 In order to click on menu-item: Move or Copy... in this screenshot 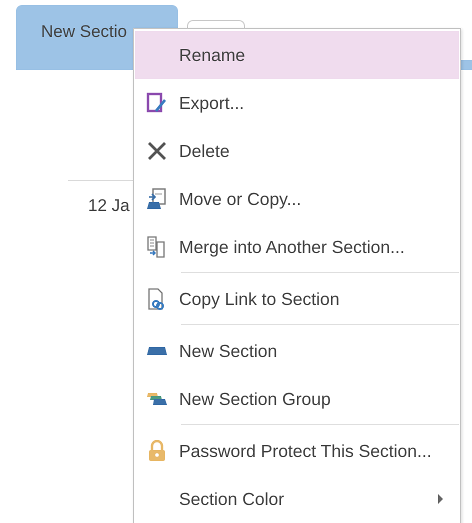, I will do `click(297, 199)`.